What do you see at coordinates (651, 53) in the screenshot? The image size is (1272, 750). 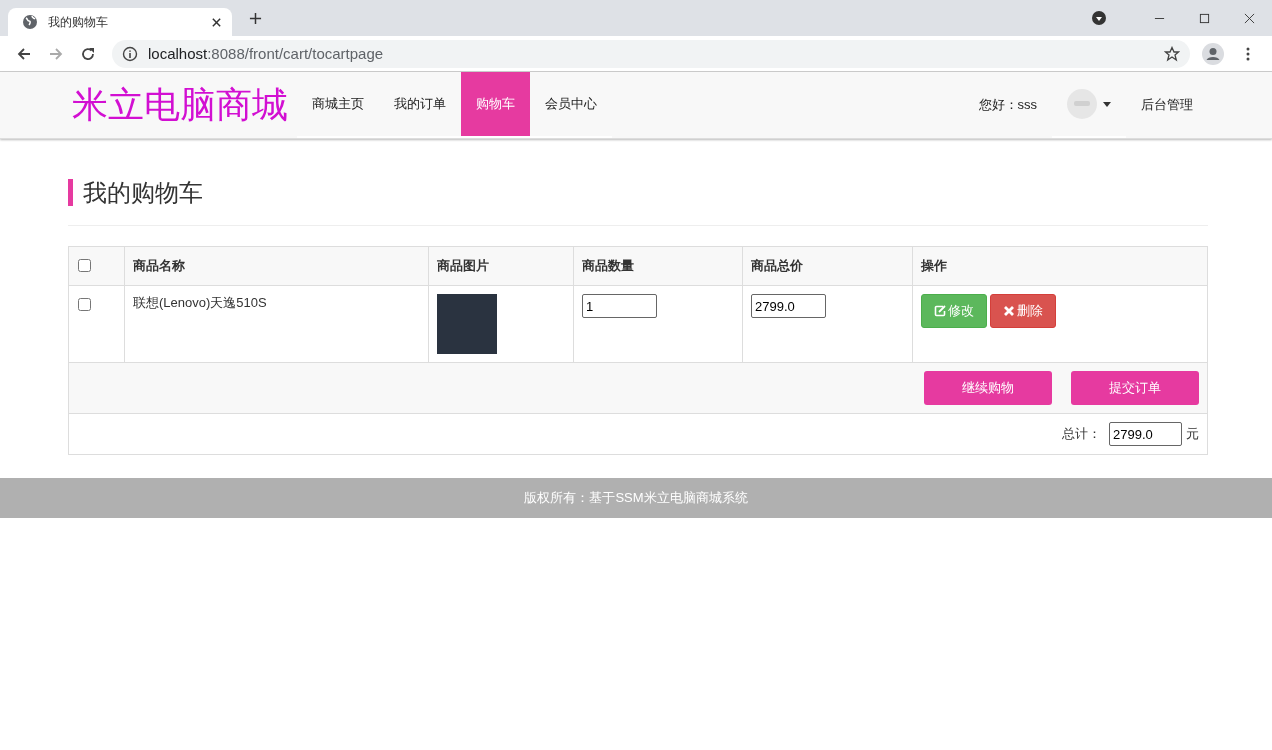 I see `address-bar: localhost:8088/front/cart/tocartpage` at bounding box center [651, 53].